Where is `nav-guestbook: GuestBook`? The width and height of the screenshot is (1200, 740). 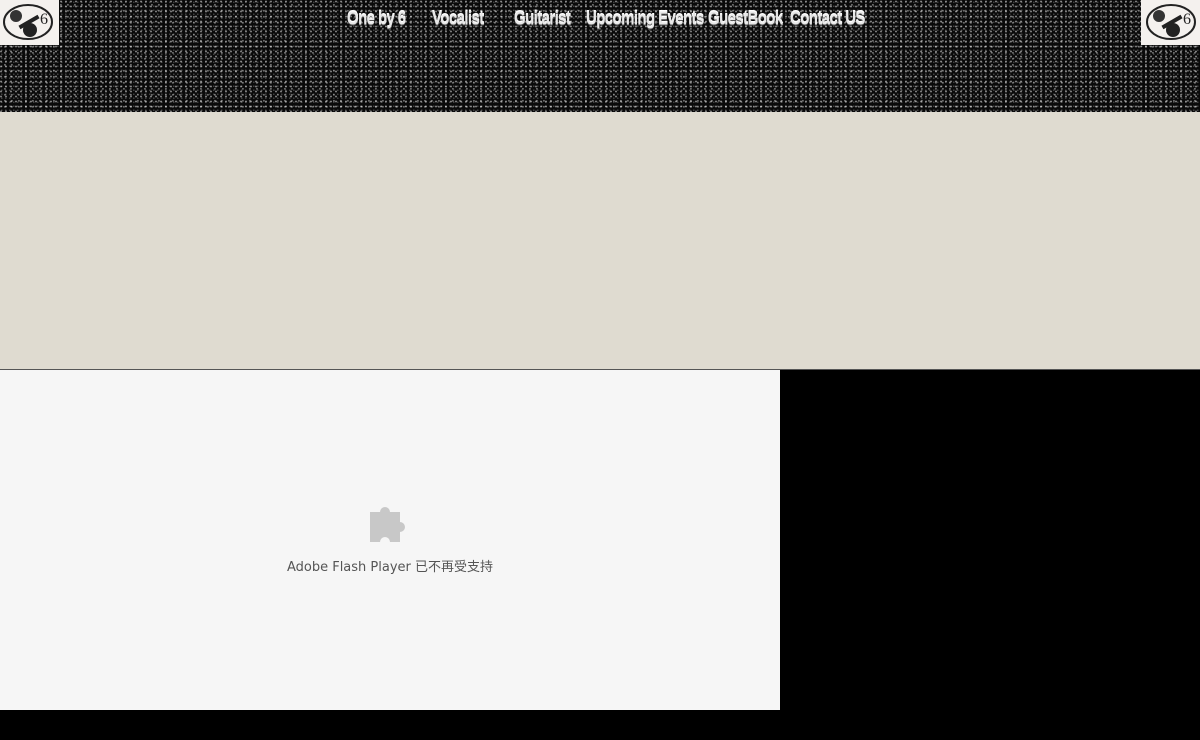 nav-guestbook: GuestBook is located at coordinates (745, 18).